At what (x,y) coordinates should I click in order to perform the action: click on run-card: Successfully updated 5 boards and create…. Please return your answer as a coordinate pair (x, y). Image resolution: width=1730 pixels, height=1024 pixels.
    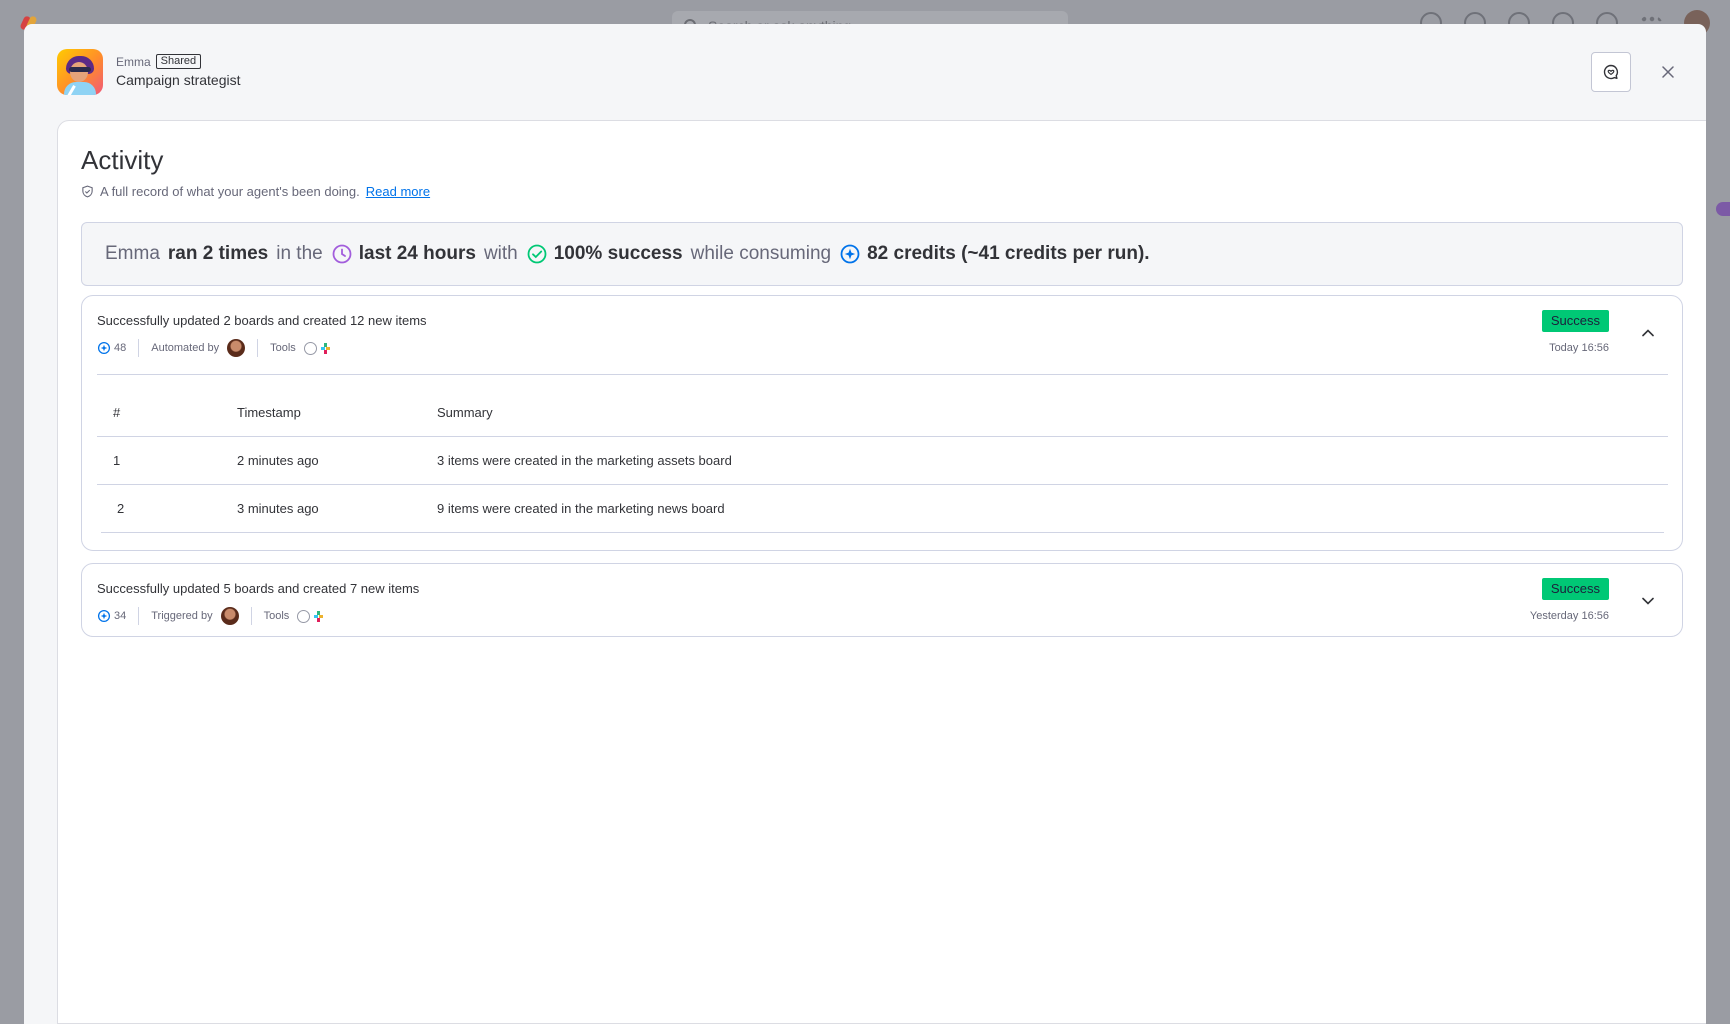
    Looking at the image, I should click on (882, 600).